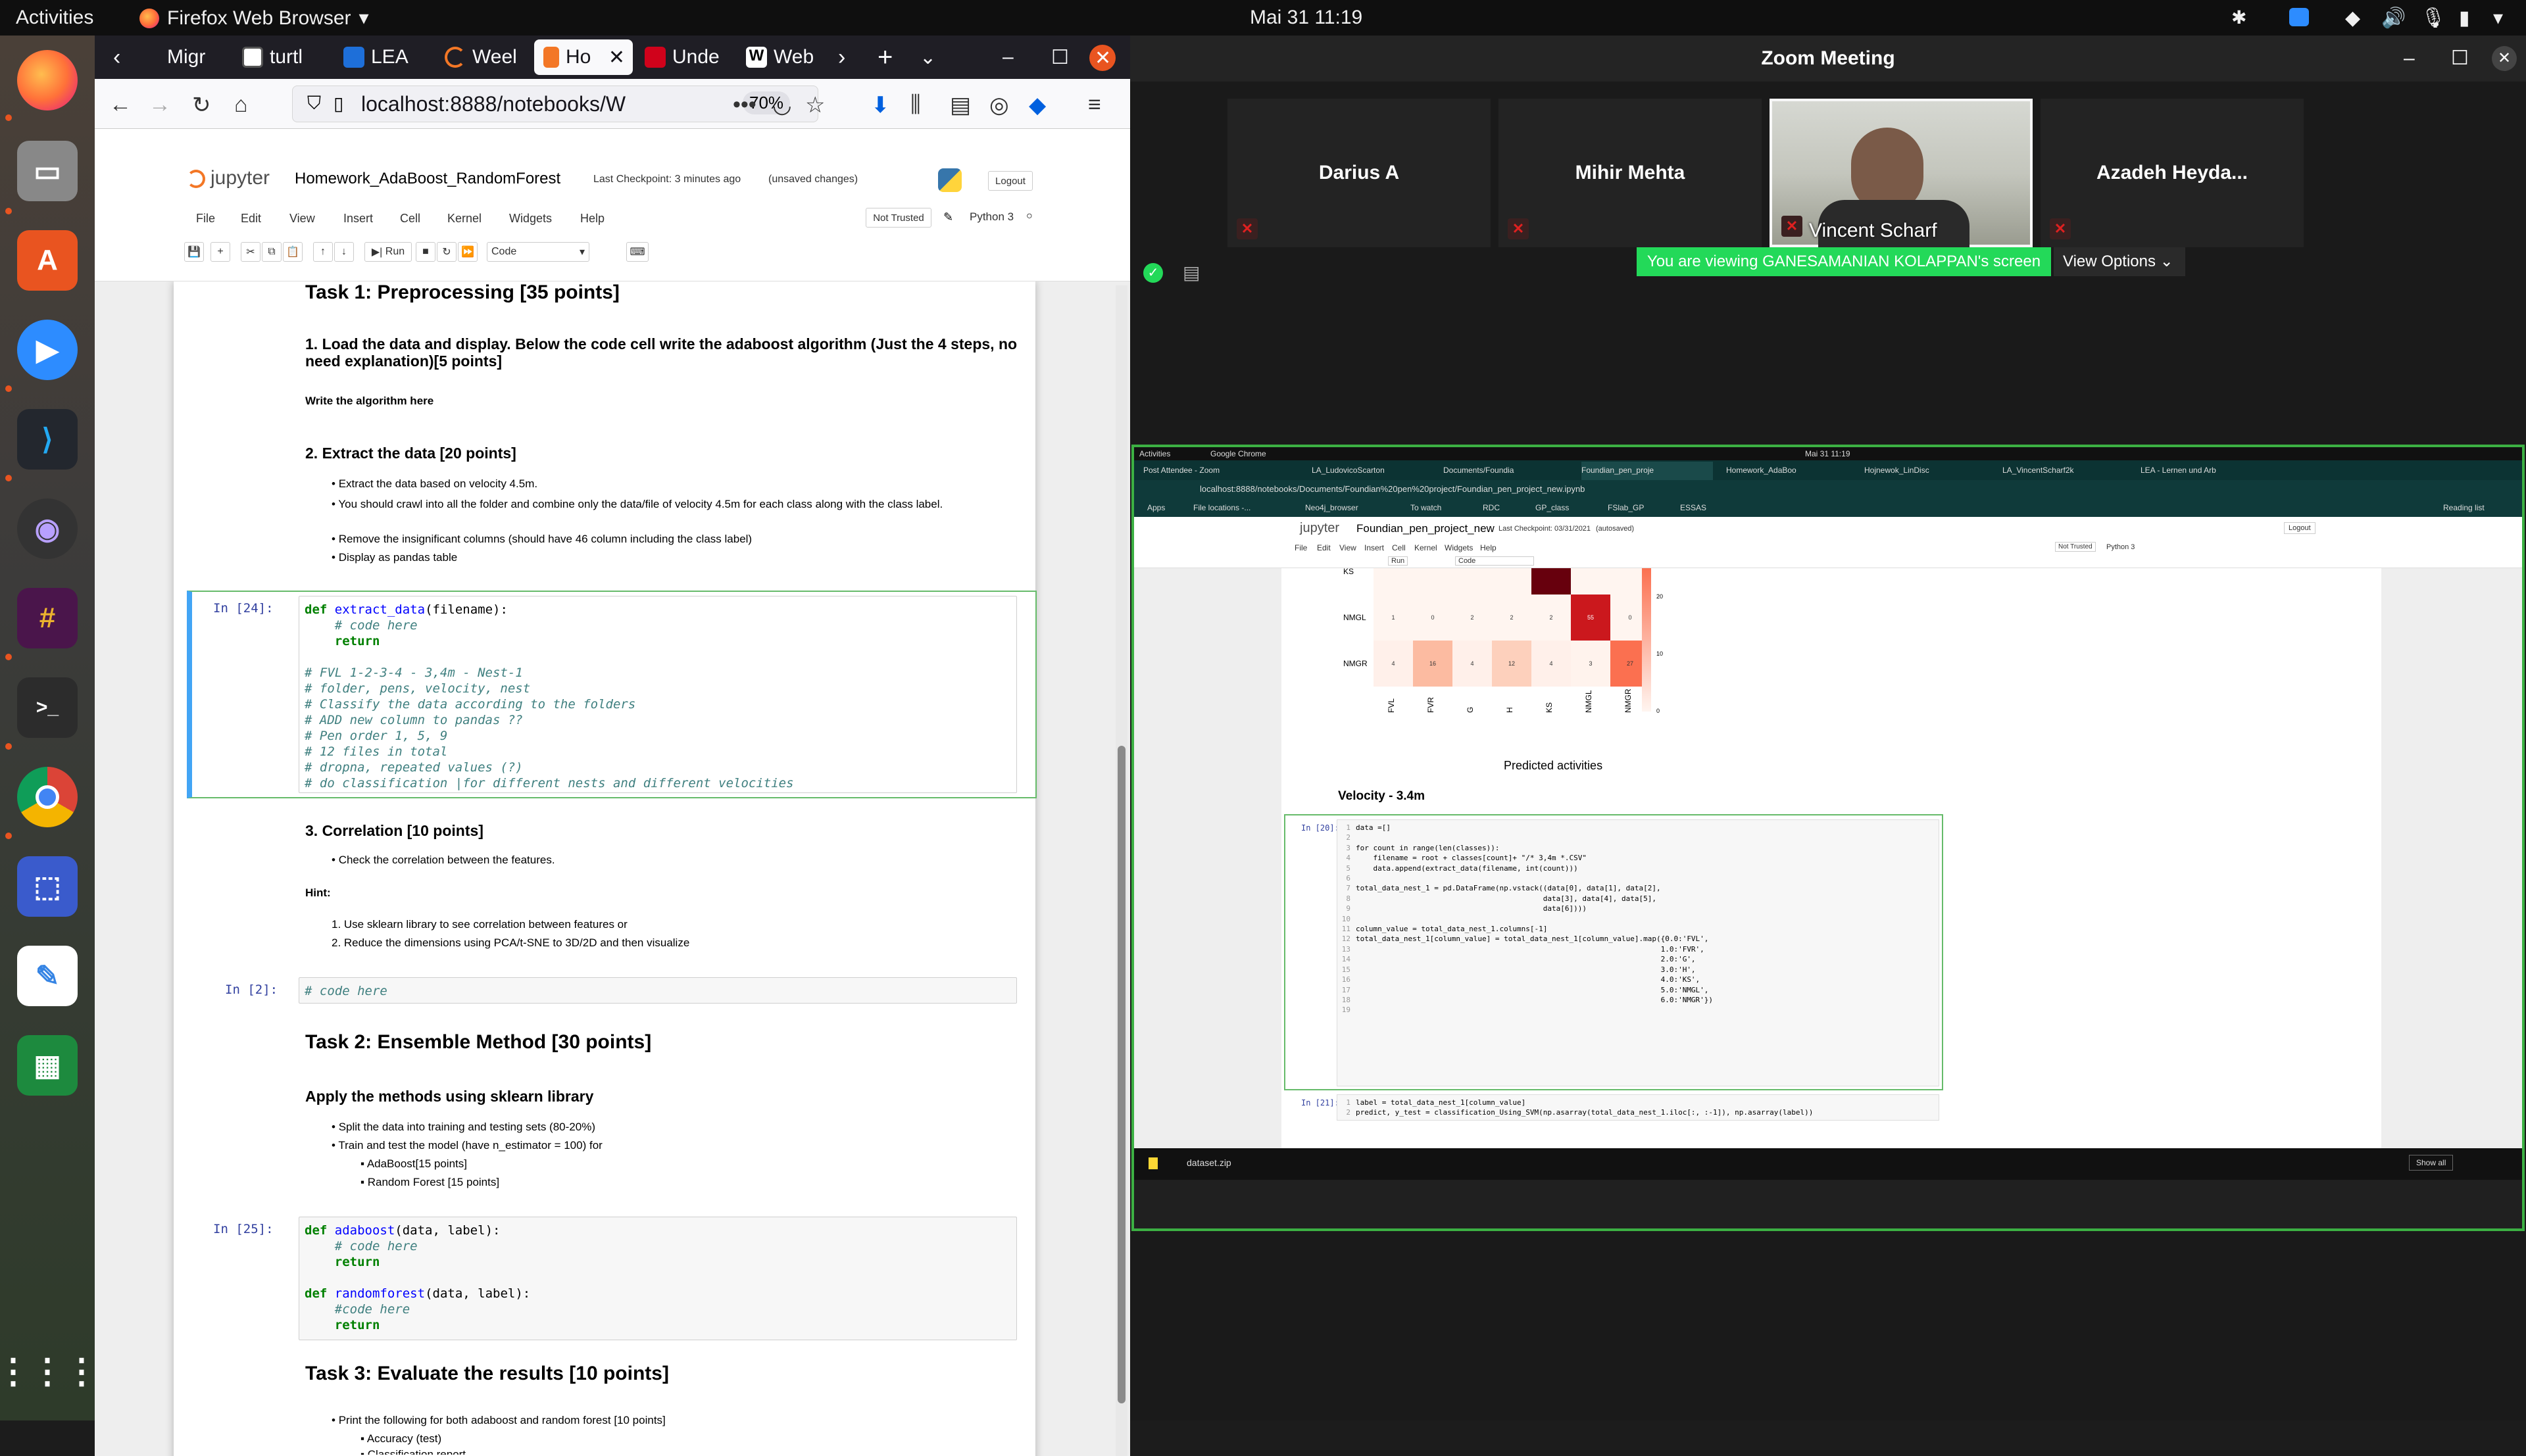  What do you see at coordinates (592, 219) in the screenshot?
I see `menu-help: Help` at bounding box center [592, 219].